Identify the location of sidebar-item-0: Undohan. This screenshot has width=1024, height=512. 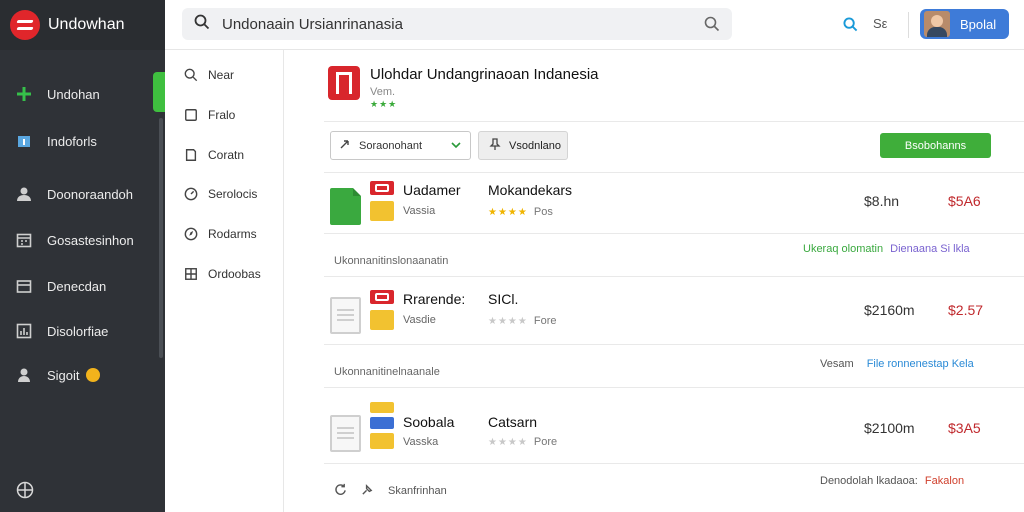
(82, 94).